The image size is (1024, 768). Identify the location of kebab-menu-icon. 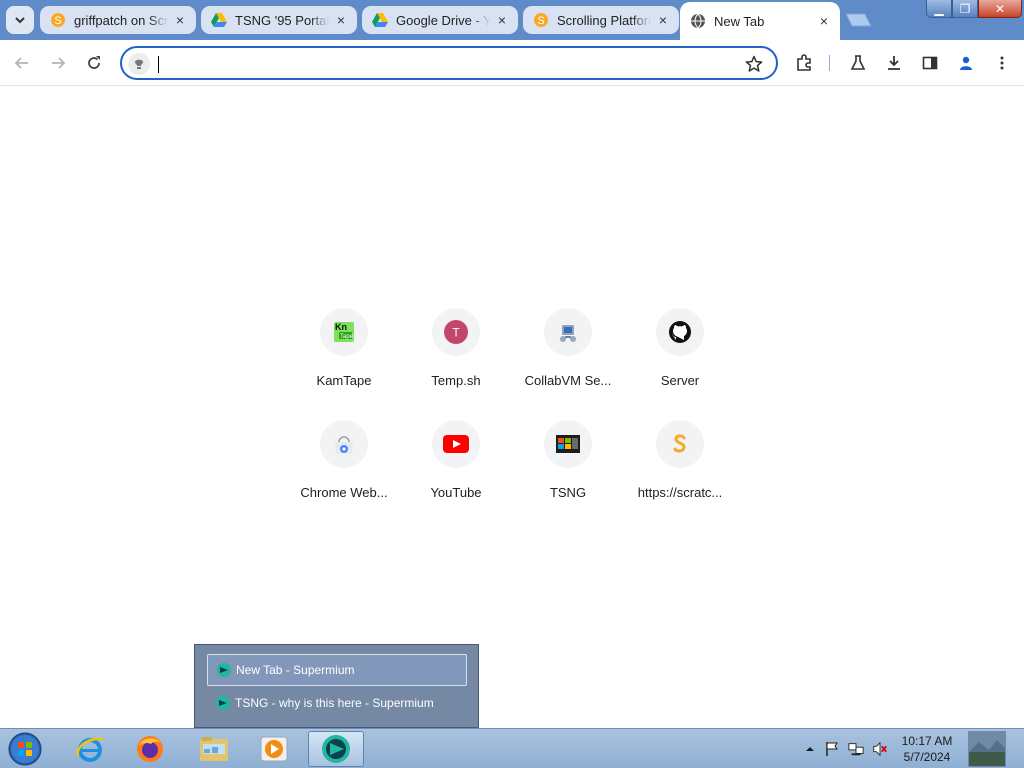
(1002, 63).